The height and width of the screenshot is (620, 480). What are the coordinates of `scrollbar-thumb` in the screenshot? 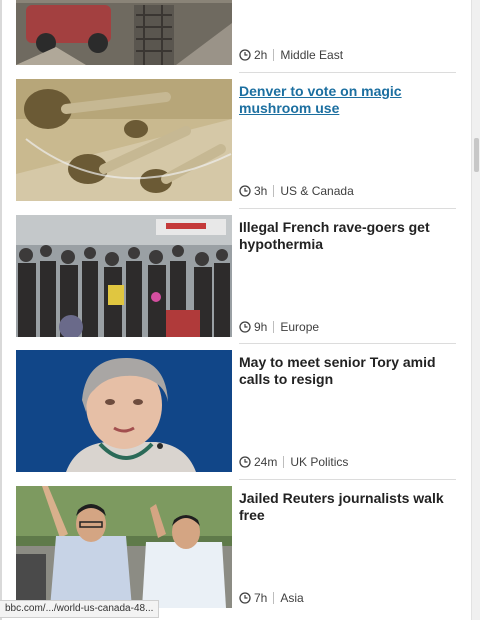 It's located at (476, 155).